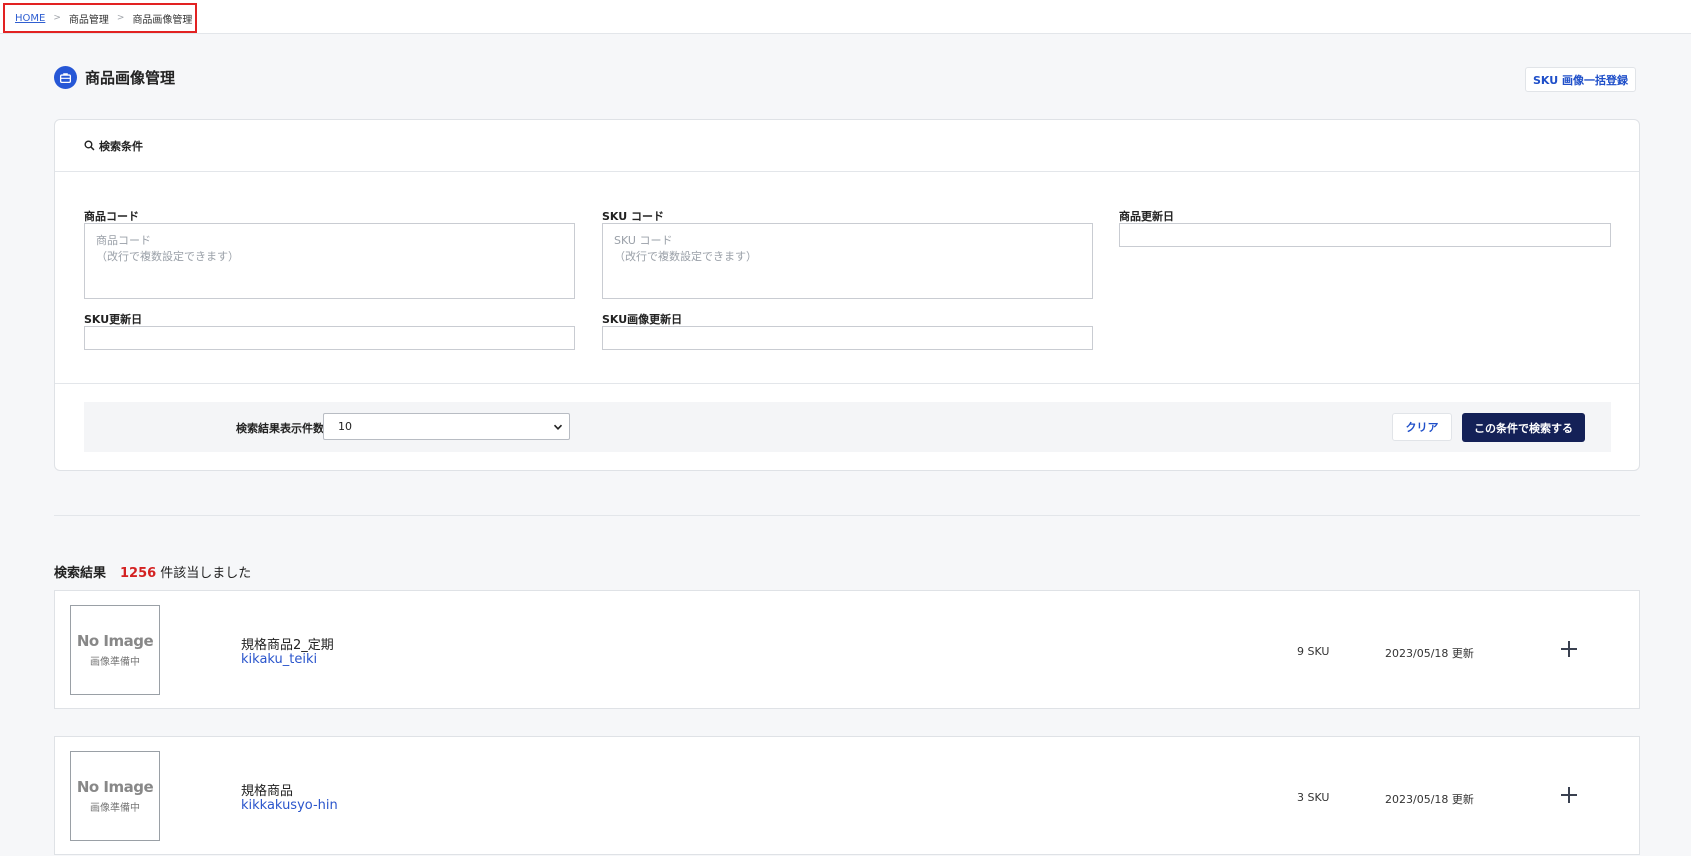 Image resolution: width=1691 pixels, height=856 pixels. What do you see at coordinates (847, 146) in the screenshot?
I see `search-panel-header: 検索条件` at bounding box center [847, 146].